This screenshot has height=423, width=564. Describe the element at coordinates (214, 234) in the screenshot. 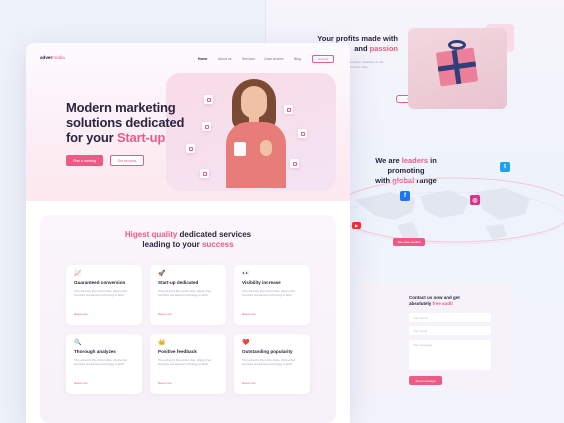

I see `services-title-plain1: dedicated services` at that location.